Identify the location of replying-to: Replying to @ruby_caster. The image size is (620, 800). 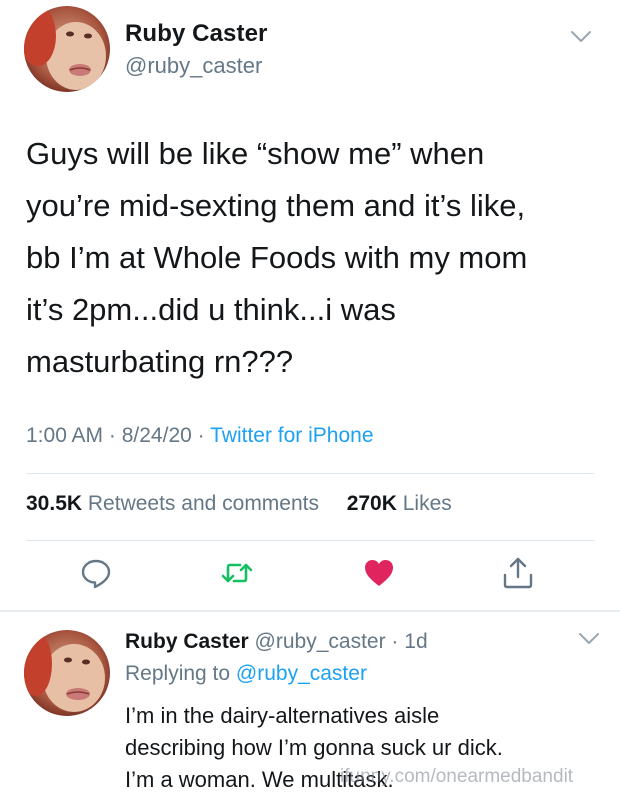
(246, 674).